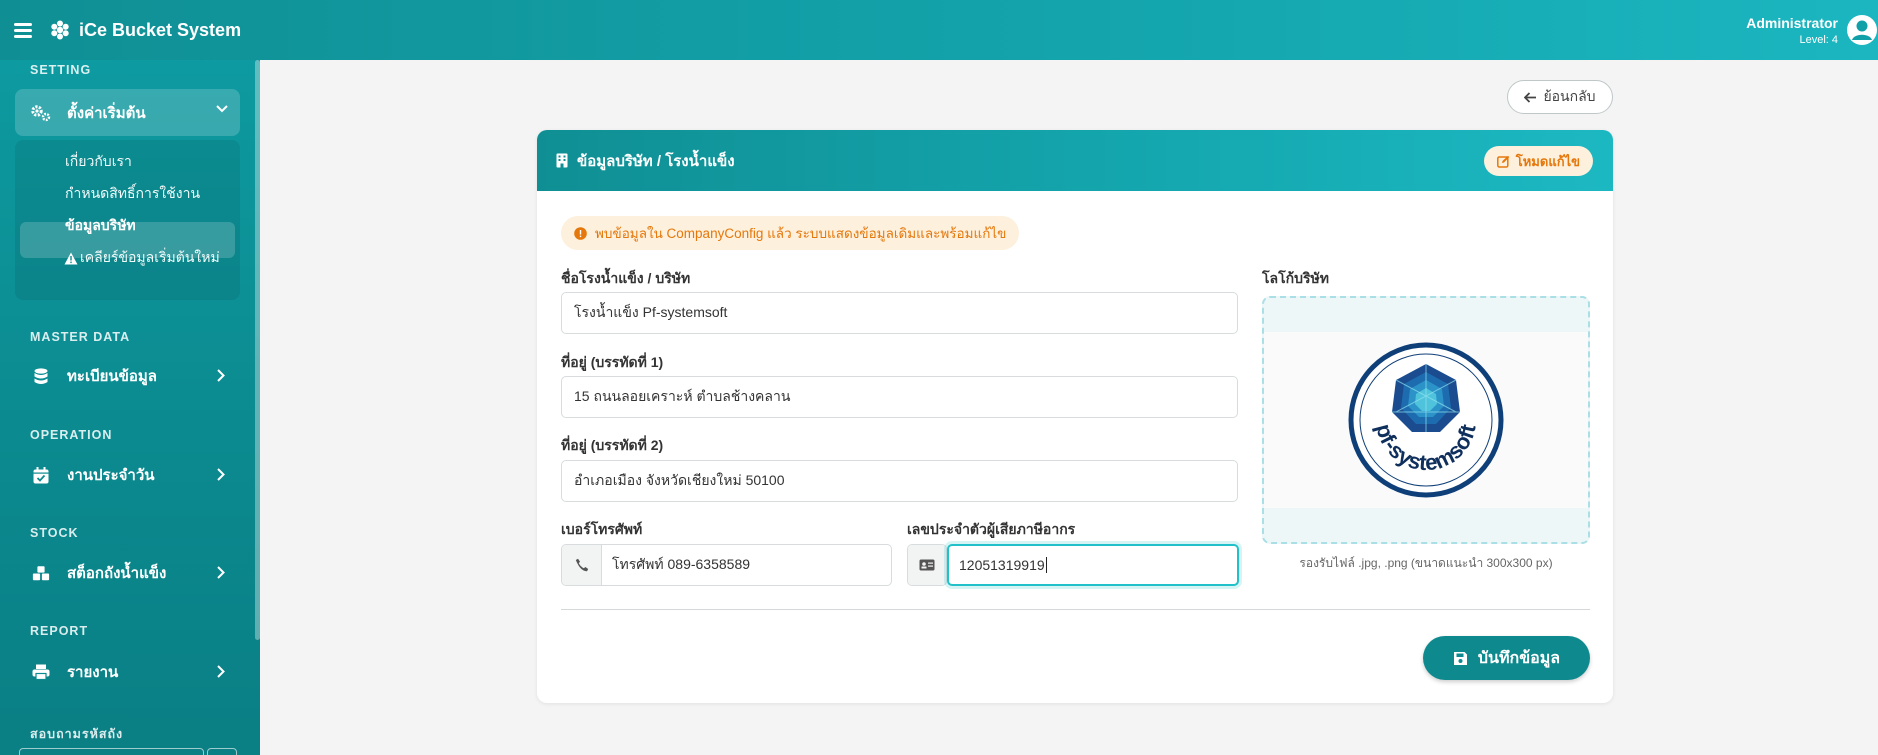 The width and height of the screenshot is (1878, 755). I want to click on printer-icon, so click(41, 672).